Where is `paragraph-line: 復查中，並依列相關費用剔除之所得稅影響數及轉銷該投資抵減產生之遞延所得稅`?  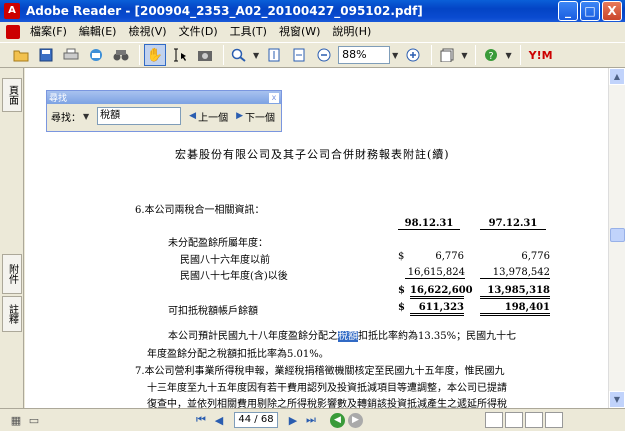
paragraph-line: 復查中，並依列相關費用剔除之所得稅影響數及轉銷該投資抵減產生之遞延所得稅 is located at coordinates (327, 403).